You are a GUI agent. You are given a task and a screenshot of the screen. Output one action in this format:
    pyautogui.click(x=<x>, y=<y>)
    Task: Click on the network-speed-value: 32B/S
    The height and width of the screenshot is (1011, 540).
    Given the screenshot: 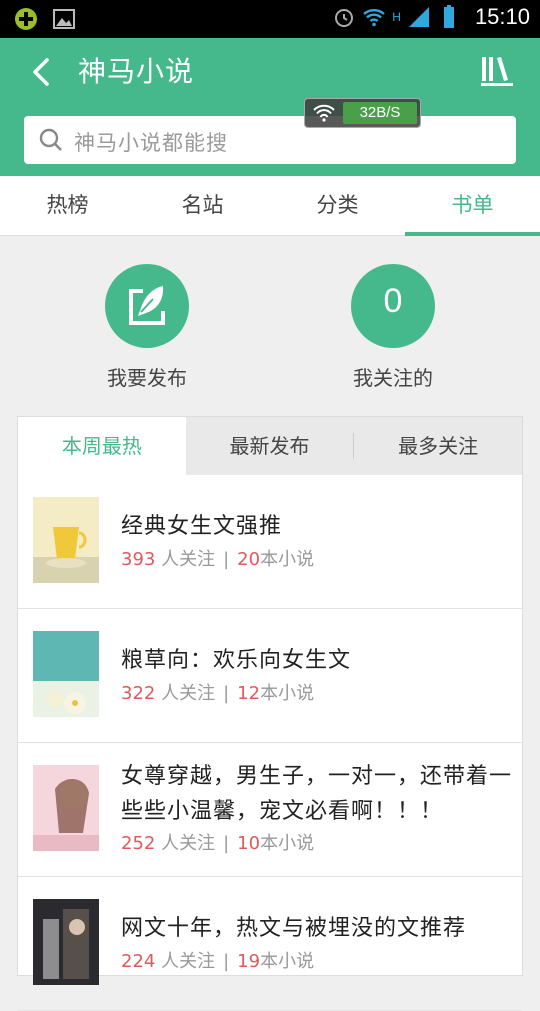 What is the action you would take?
    pyautogui.click(x=380, y=113)
    